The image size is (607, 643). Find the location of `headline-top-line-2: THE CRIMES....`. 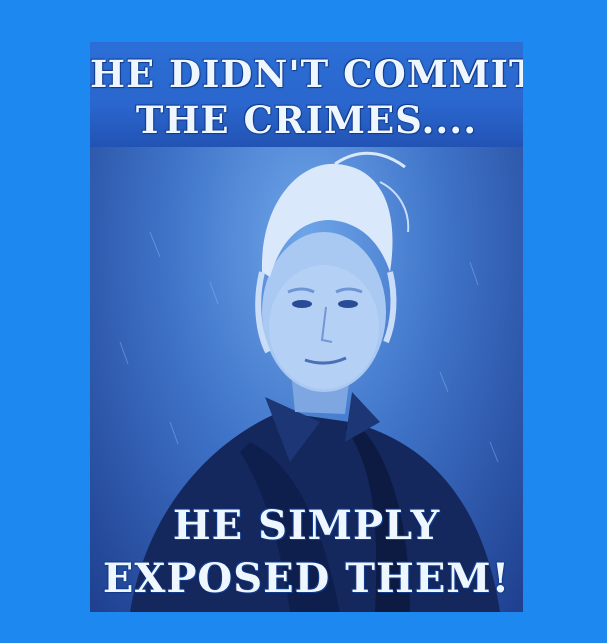

headline-top-line-2: THE CRIMES.... is located at coordinates (306, 120).